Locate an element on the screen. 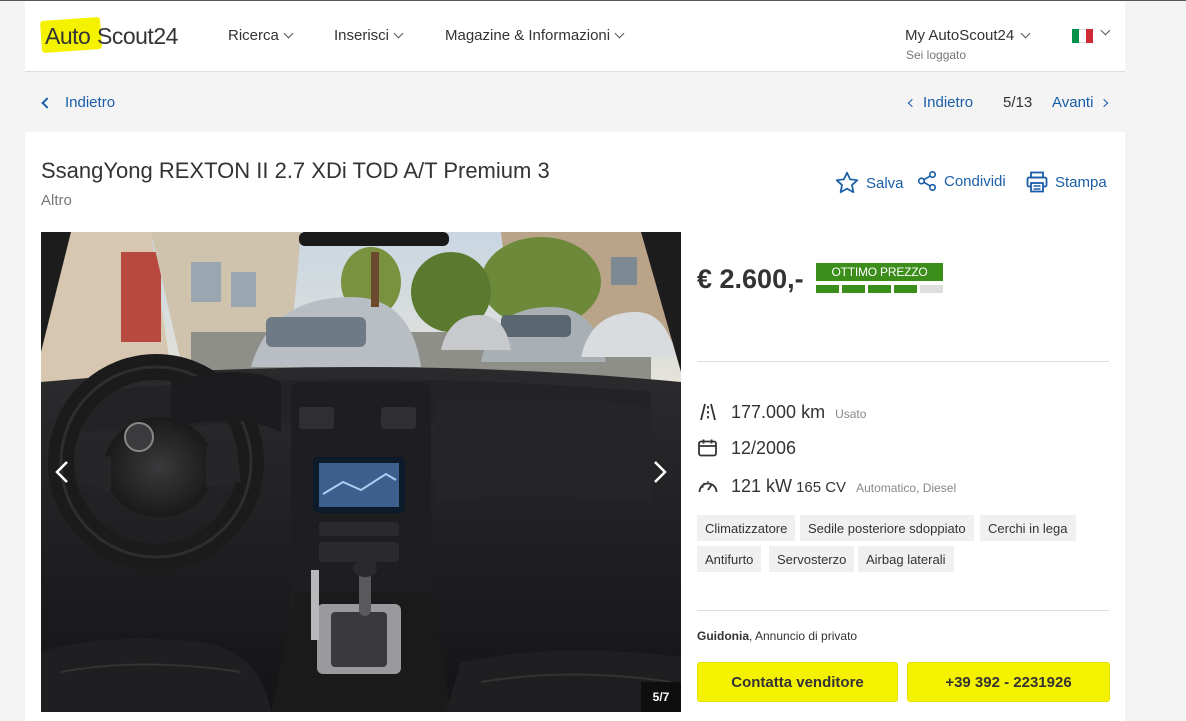 The image size is (1186, 721). listing-pager: 5/13 is located at coordinates (1018, 102).